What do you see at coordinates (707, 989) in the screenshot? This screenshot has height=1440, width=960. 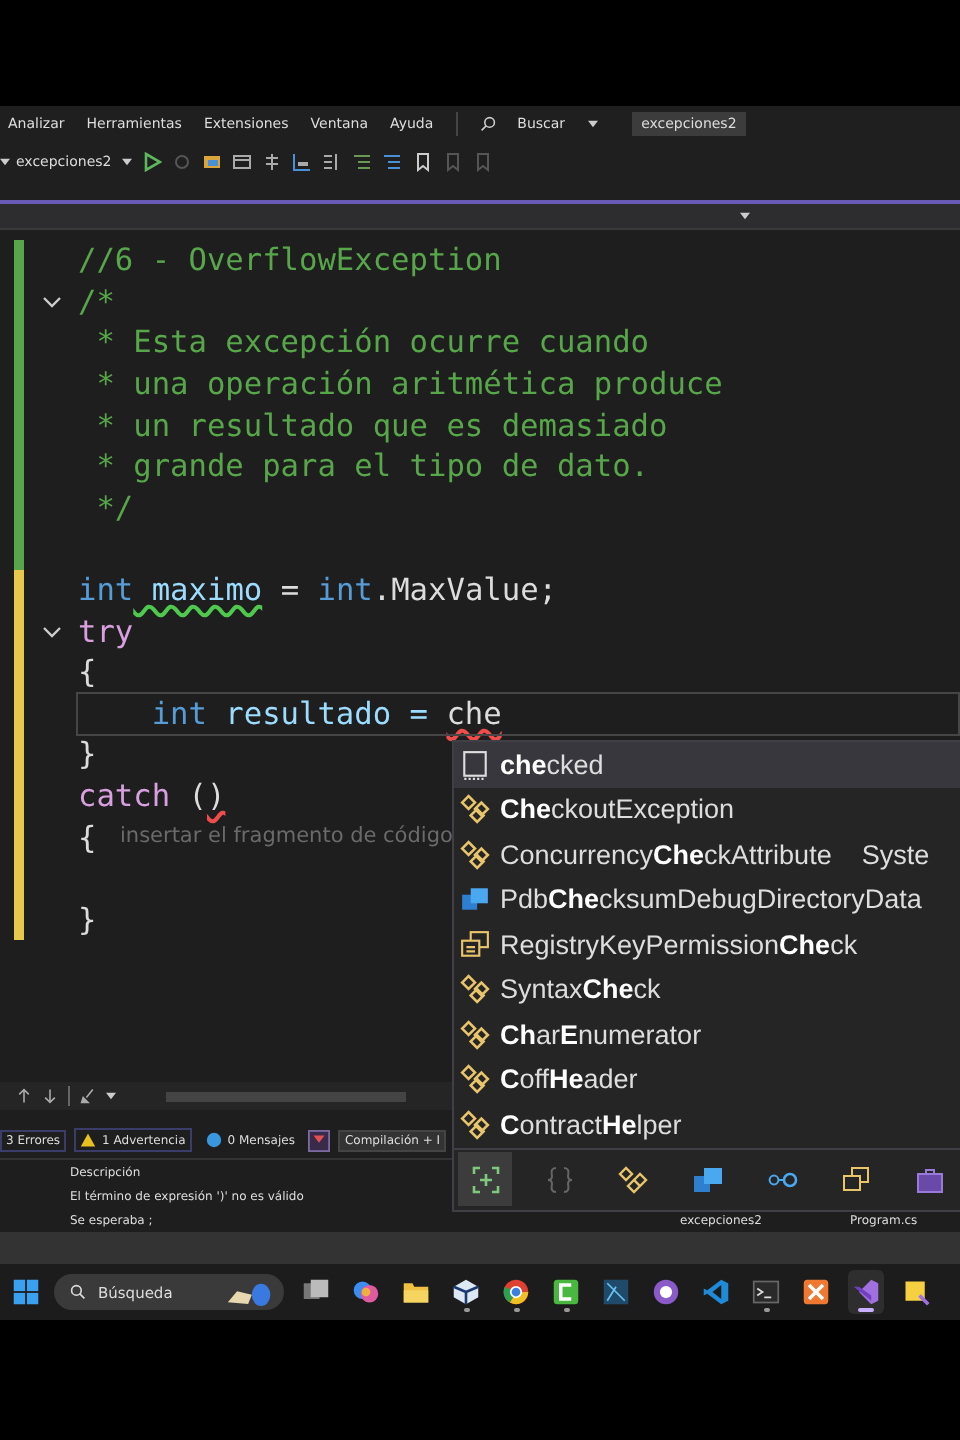 I see `completion-item: SyntaxCheck` at bounding box center [707, 989].